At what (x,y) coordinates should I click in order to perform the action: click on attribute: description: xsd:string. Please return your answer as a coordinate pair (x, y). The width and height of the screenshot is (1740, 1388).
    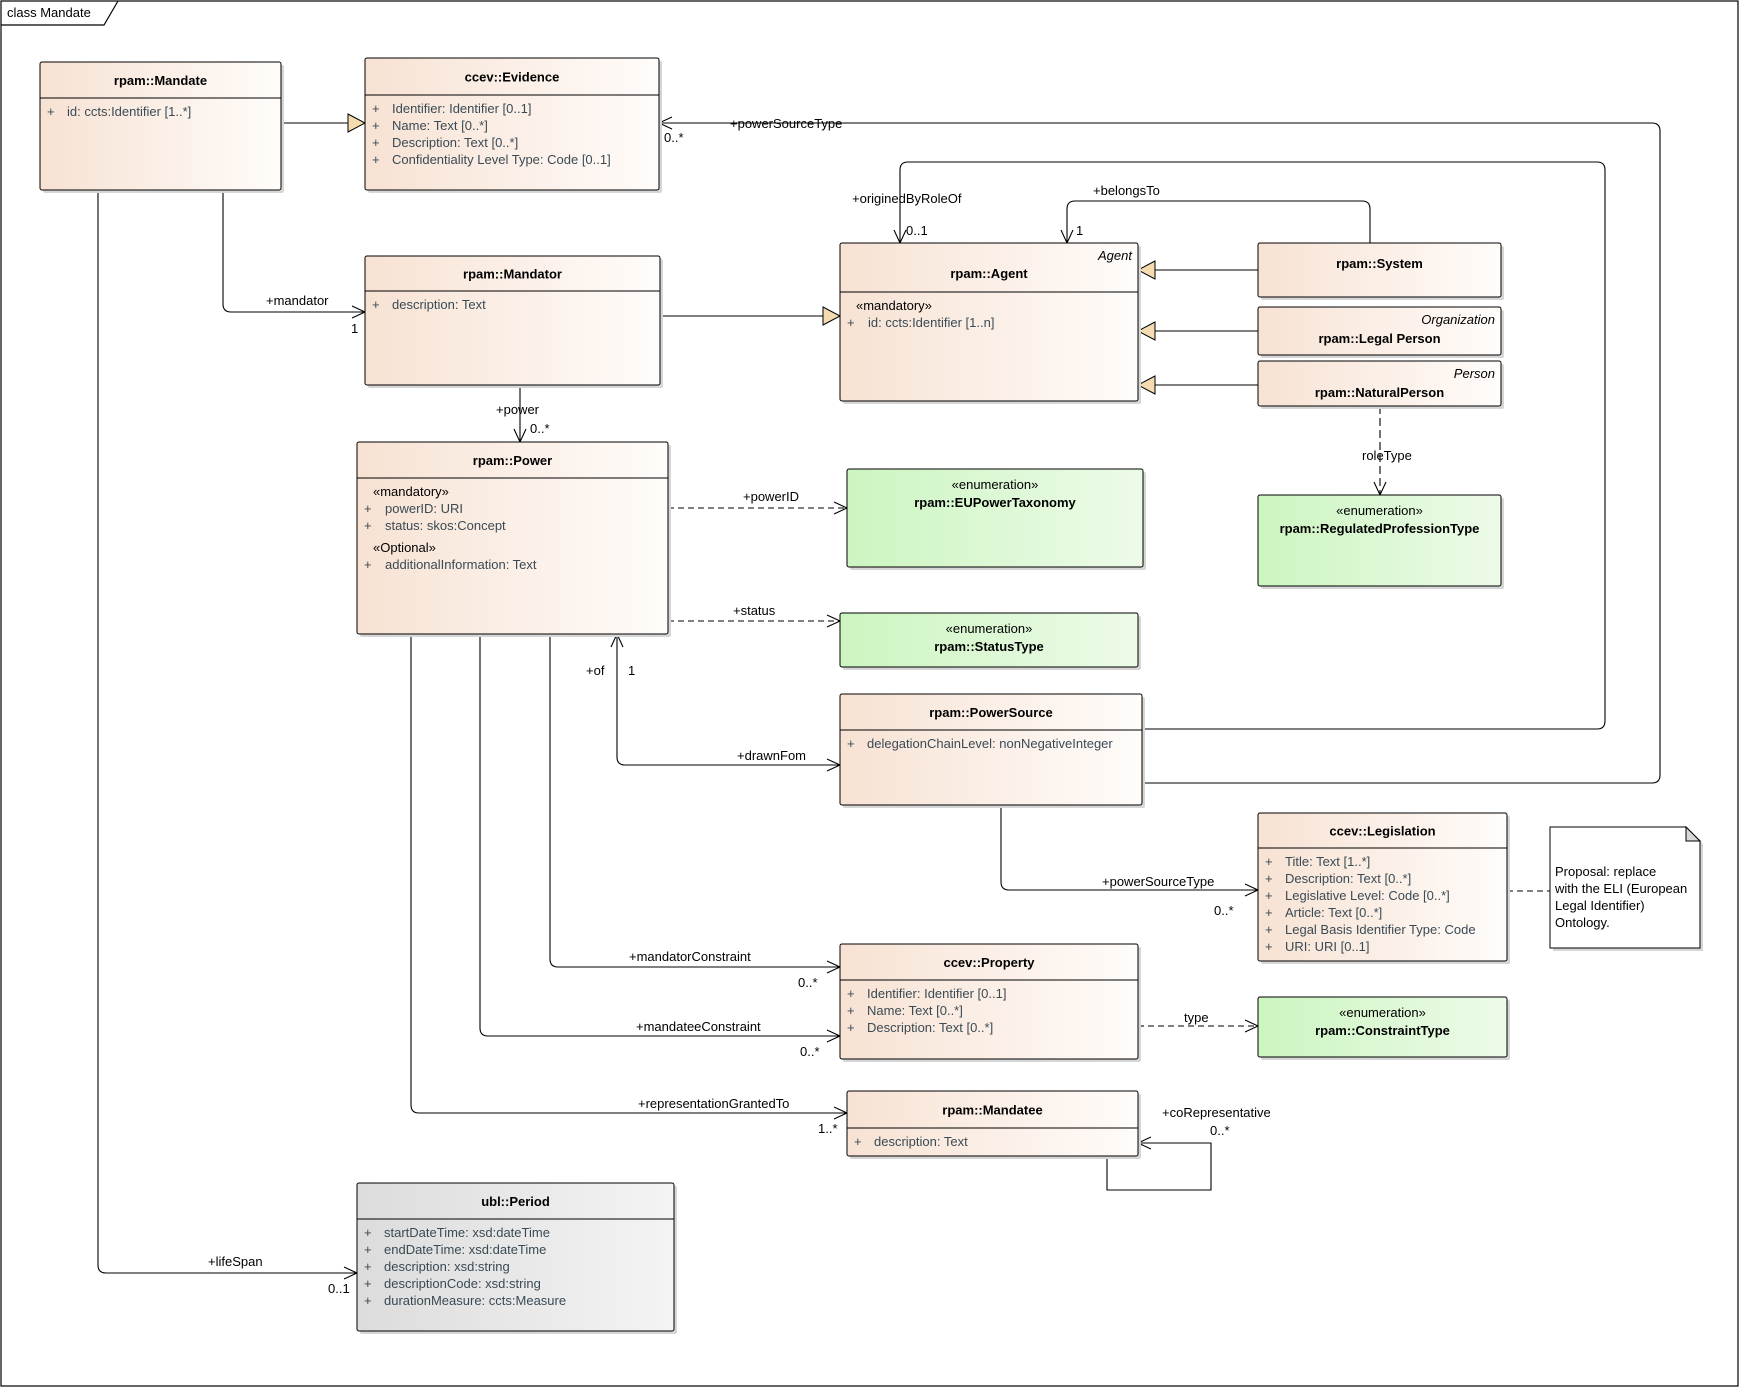
    Looking at the image, I should click on (447, 1266).